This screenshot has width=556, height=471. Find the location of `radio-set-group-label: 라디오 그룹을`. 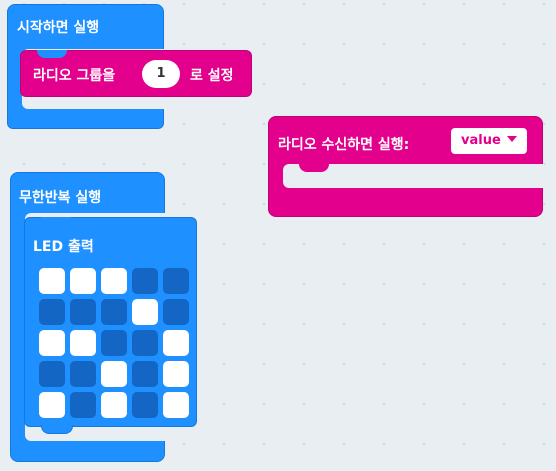

radio-set-group-label: 라디오 그룹을 is located at coordinates (74, 76).